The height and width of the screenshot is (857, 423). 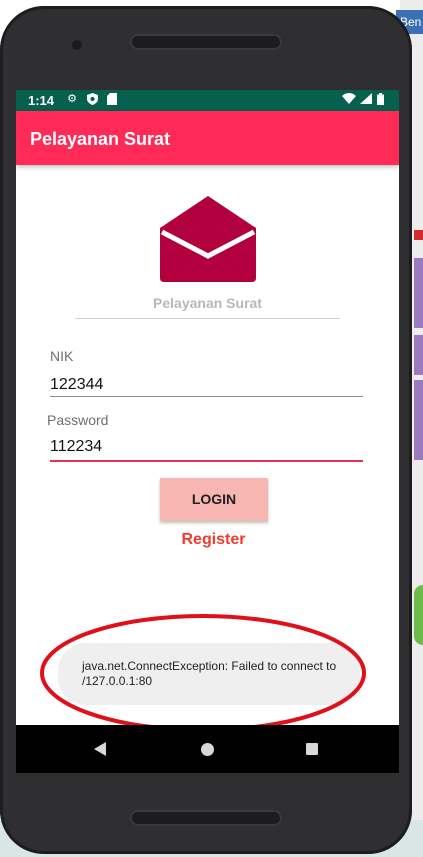 What do you see at coordinates (380, 99) in the screenshot?
I see `battery-icon` at bounding box center [380, 99].